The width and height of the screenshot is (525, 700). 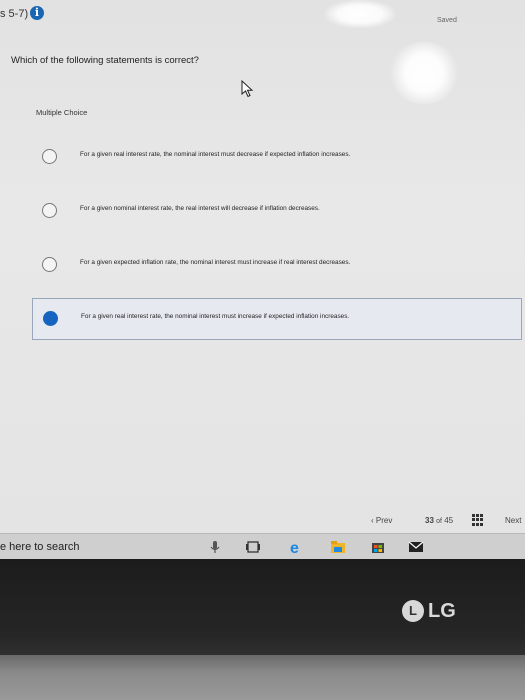 What do you see at coordinates (253, 547) in the screenshot?
I see `task-view-icon` at bounding box center [253, 547].